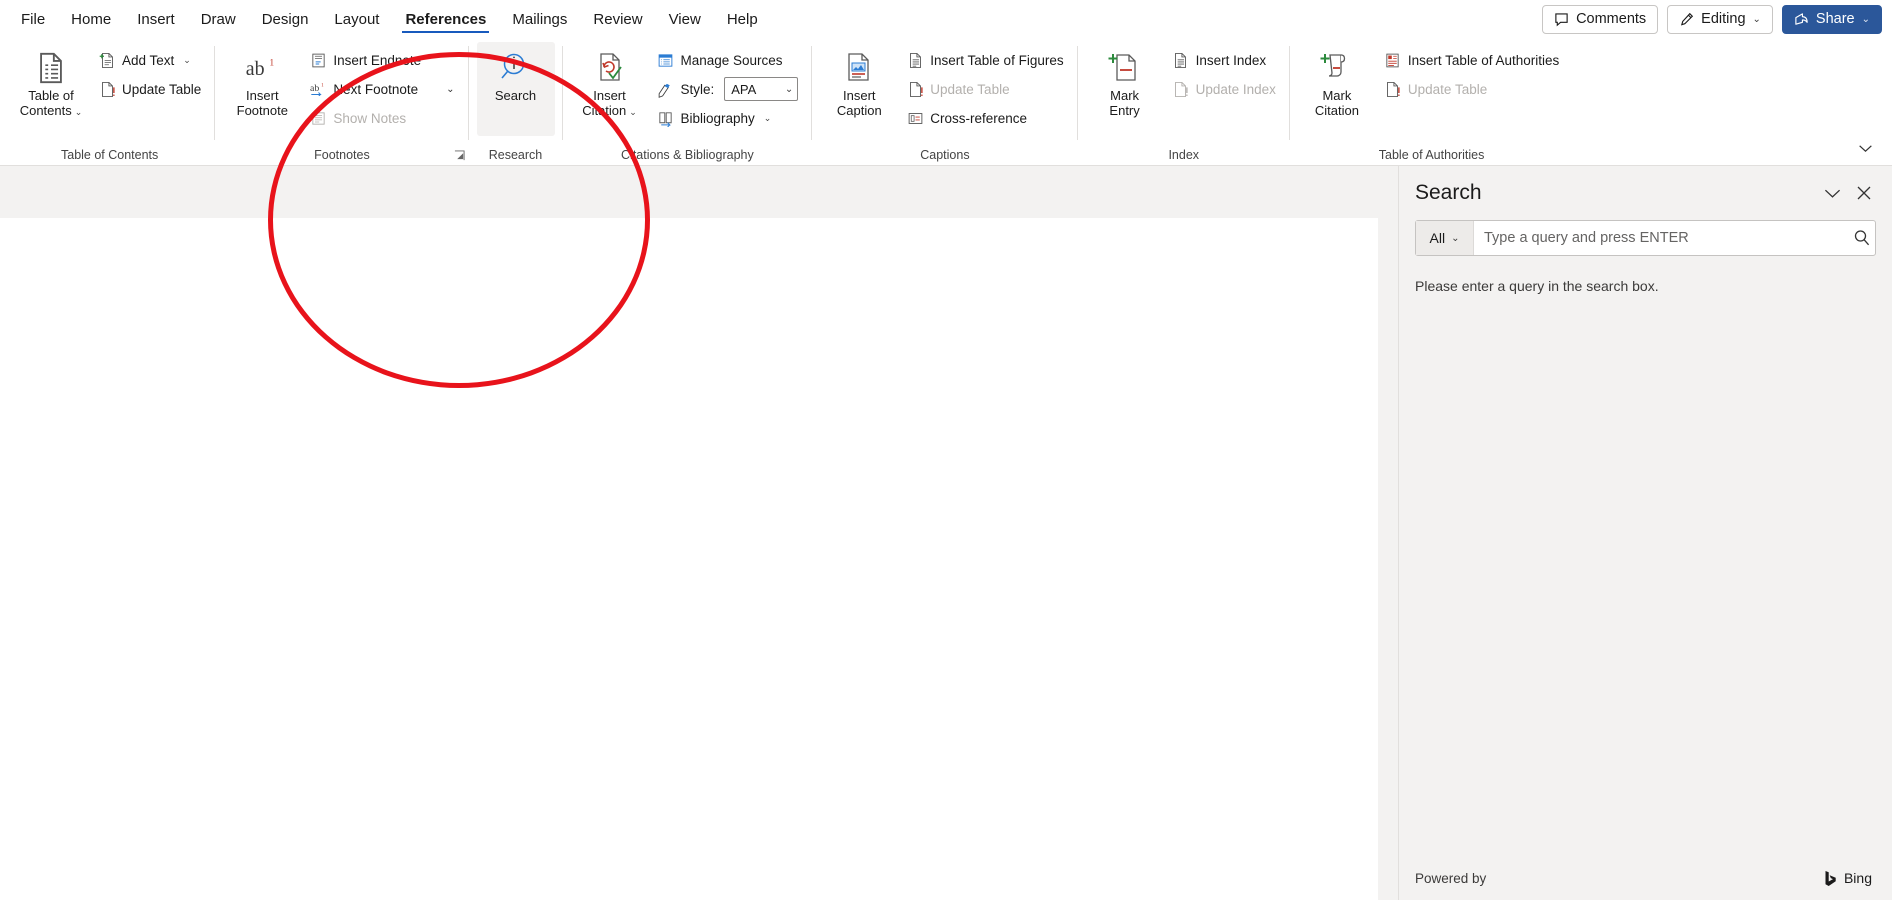 The width and height of the screenshot is (1892, 900). I want to click on tab-file: File, so click(33, 19).